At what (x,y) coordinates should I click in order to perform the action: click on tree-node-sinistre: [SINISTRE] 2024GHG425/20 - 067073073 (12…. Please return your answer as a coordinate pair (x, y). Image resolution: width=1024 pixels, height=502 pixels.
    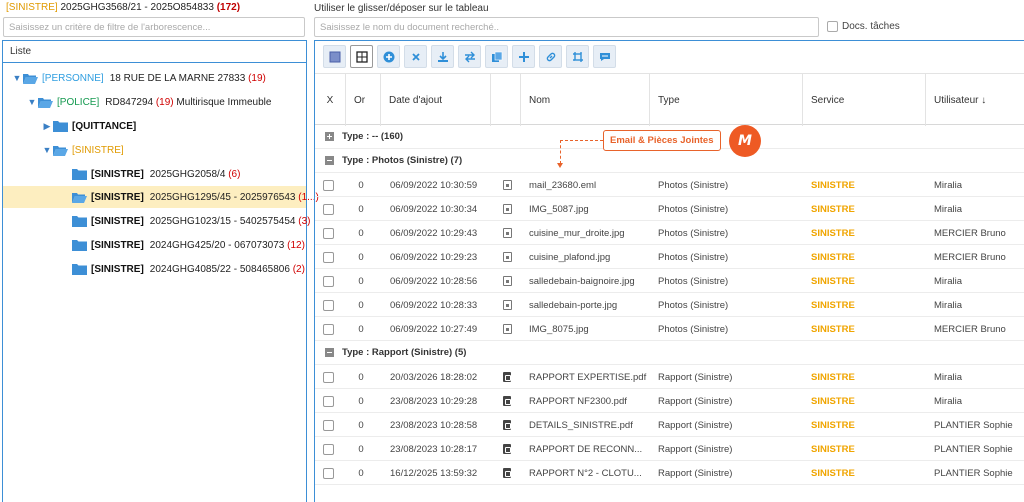
    Looking at the image, I should click on (154, 245).